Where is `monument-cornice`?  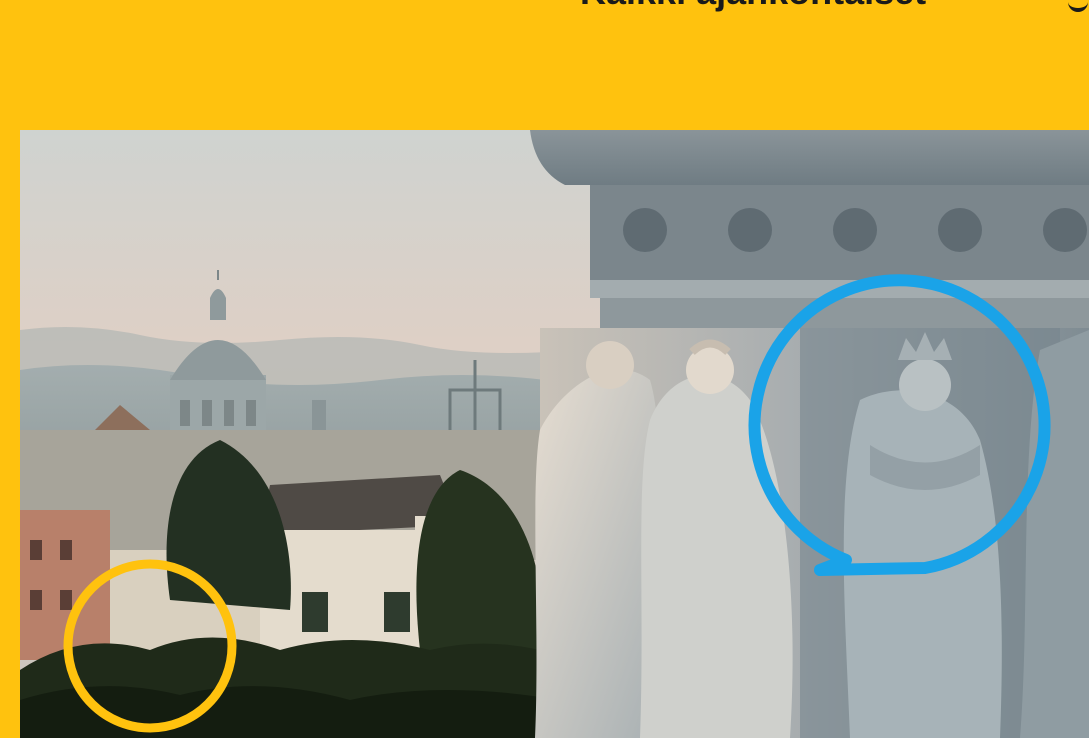
monument-cornice is located at coordinates (809, 157).